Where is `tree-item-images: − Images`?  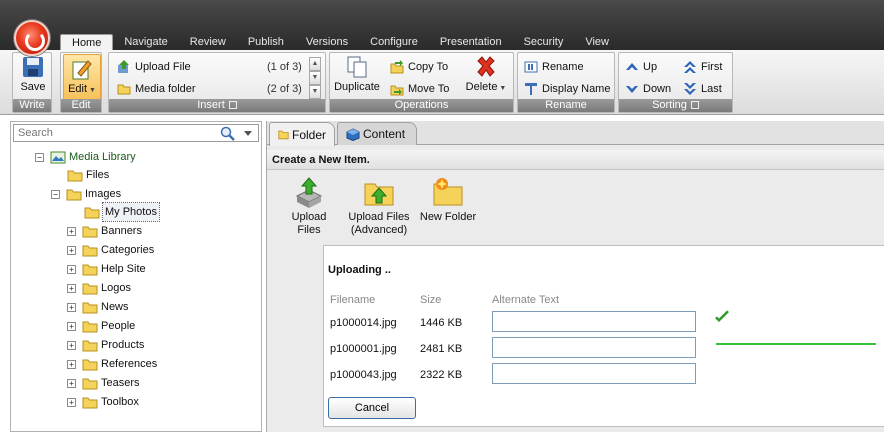
tree-item-images: − Images is located at coordinates (86, 194).